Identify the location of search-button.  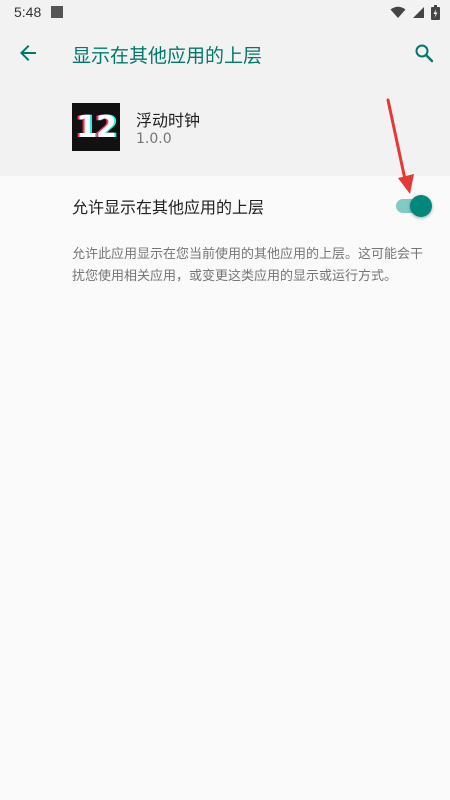
(424, 53).